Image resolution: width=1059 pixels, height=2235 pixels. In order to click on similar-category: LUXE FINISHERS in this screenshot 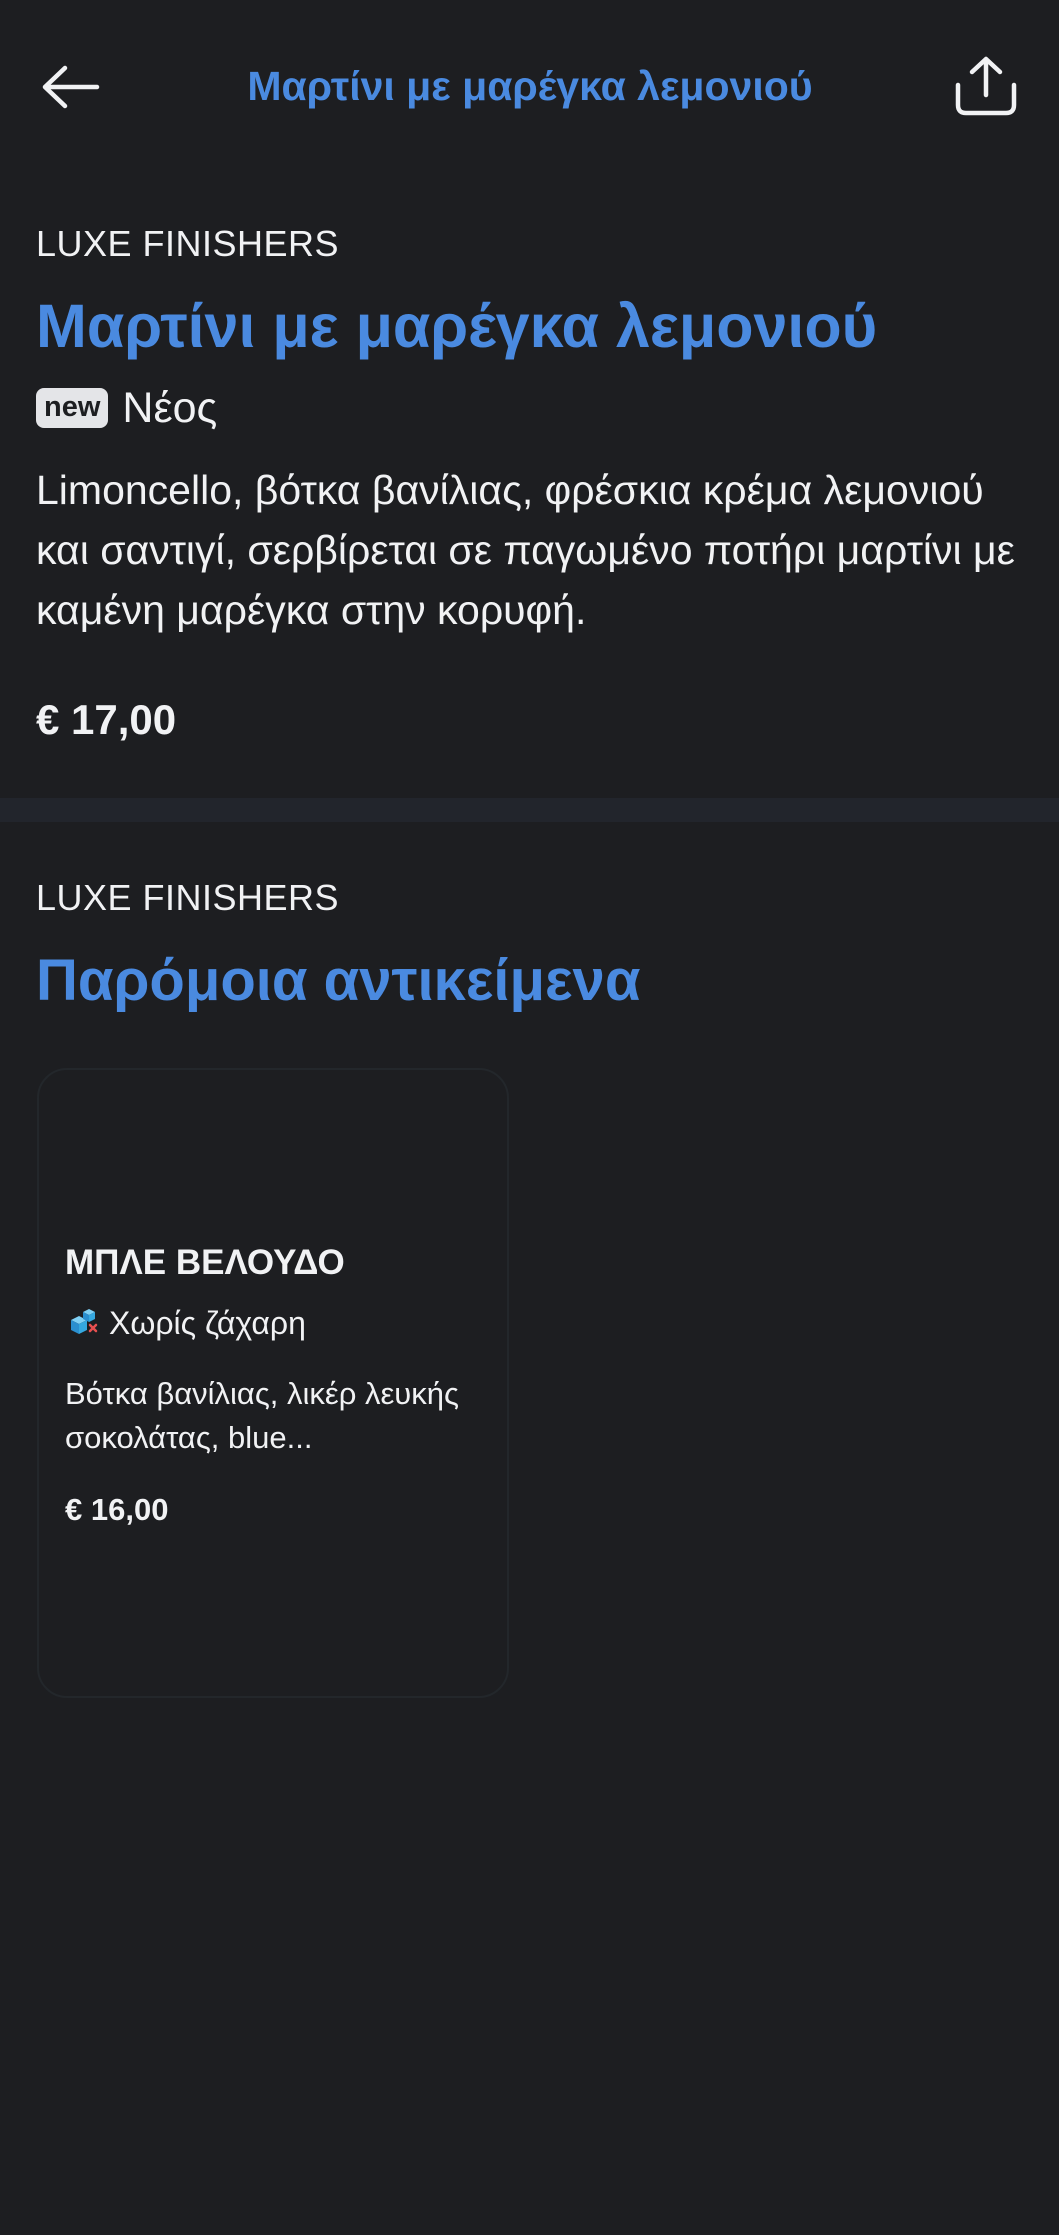, I will do `click(188, 897)`.